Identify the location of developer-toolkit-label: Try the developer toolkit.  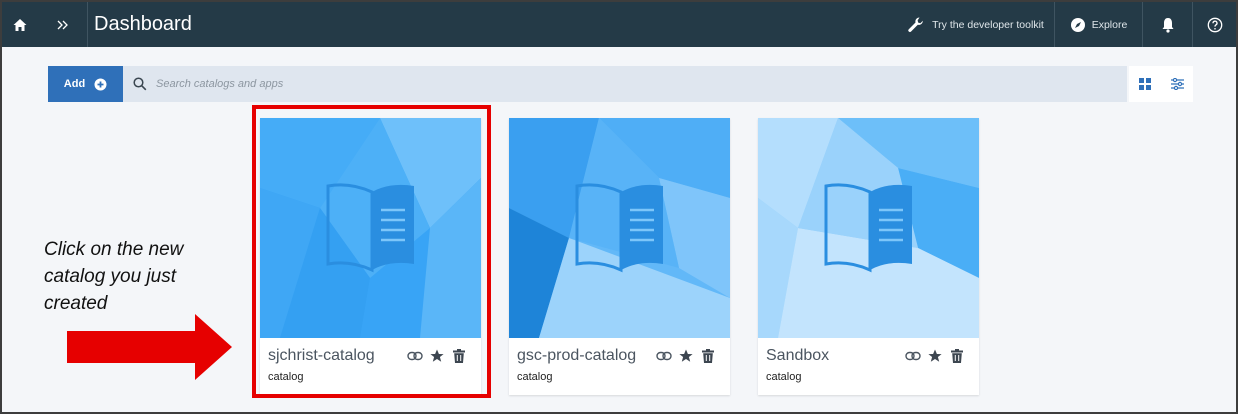
(988, 24).